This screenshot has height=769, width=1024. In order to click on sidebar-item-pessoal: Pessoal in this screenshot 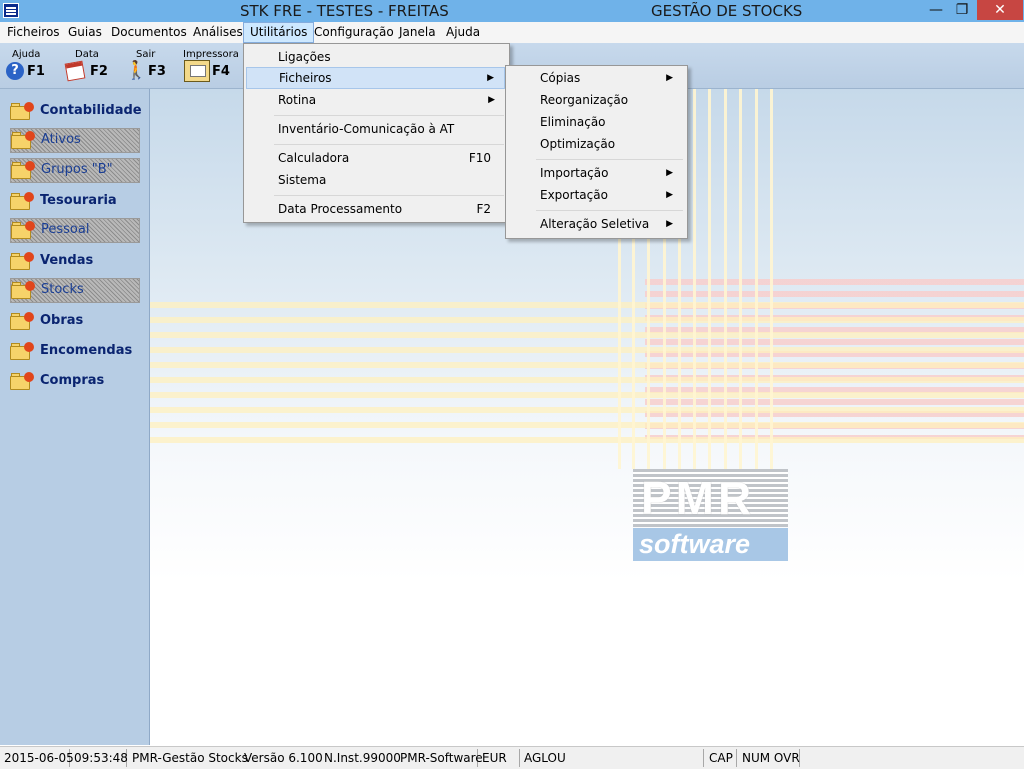, I will do `click(75, 230)`.